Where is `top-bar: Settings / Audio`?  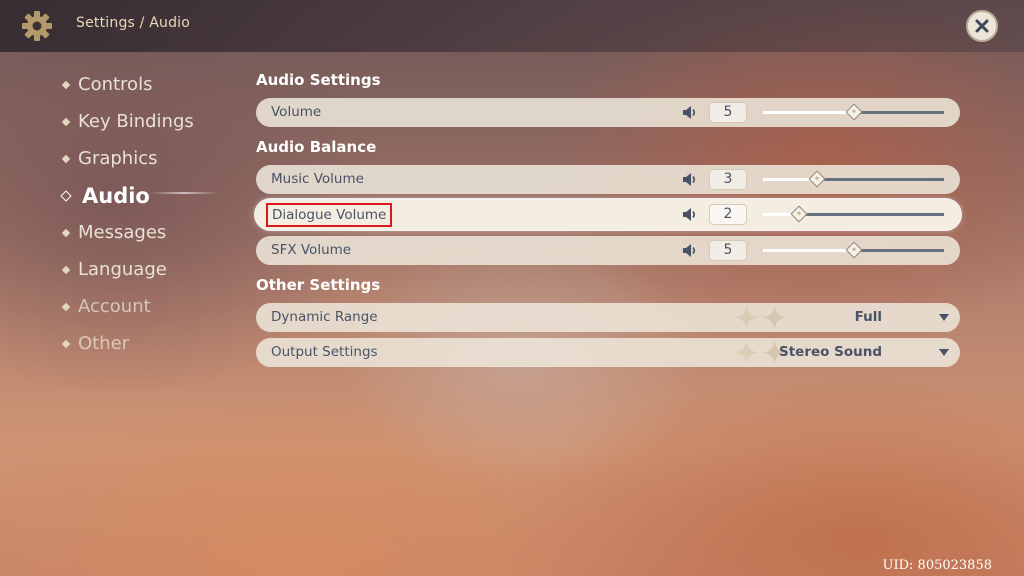 top-bar: Settings / Audio is located at coordinates (512, 26).